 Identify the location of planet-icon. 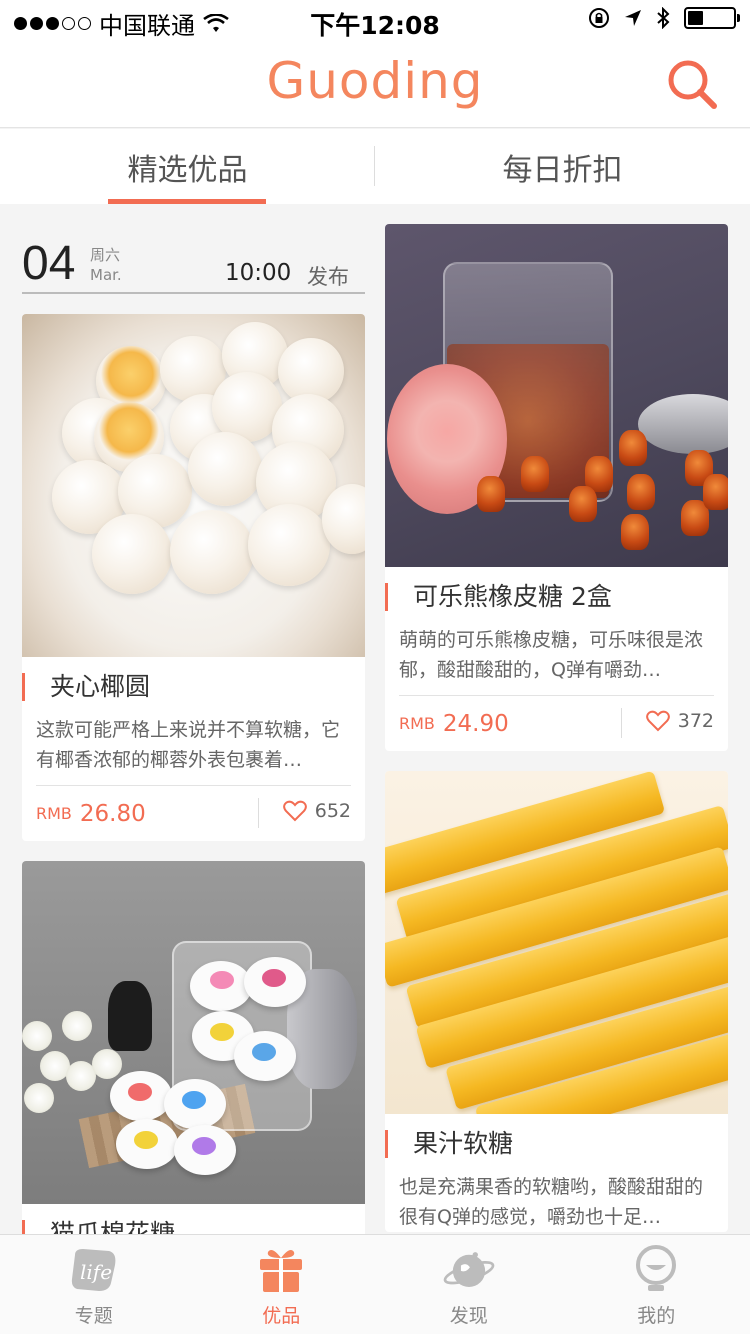
(469, 1270).